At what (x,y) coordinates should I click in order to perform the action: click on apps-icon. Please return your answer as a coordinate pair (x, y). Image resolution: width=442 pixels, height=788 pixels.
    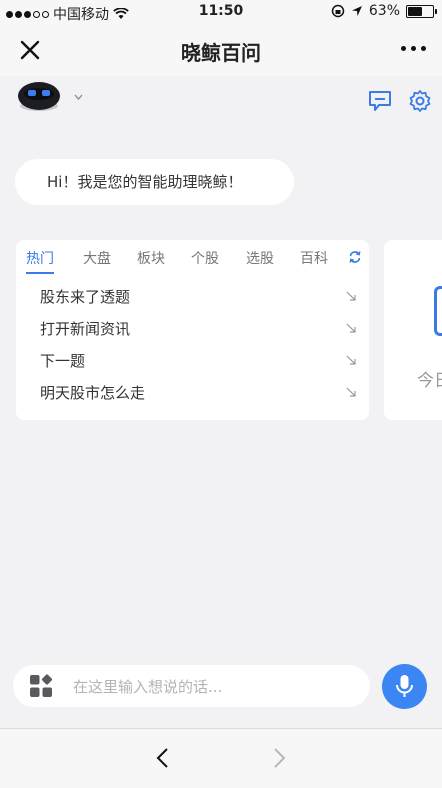
    Looking at the image, I should click on (41, 686).